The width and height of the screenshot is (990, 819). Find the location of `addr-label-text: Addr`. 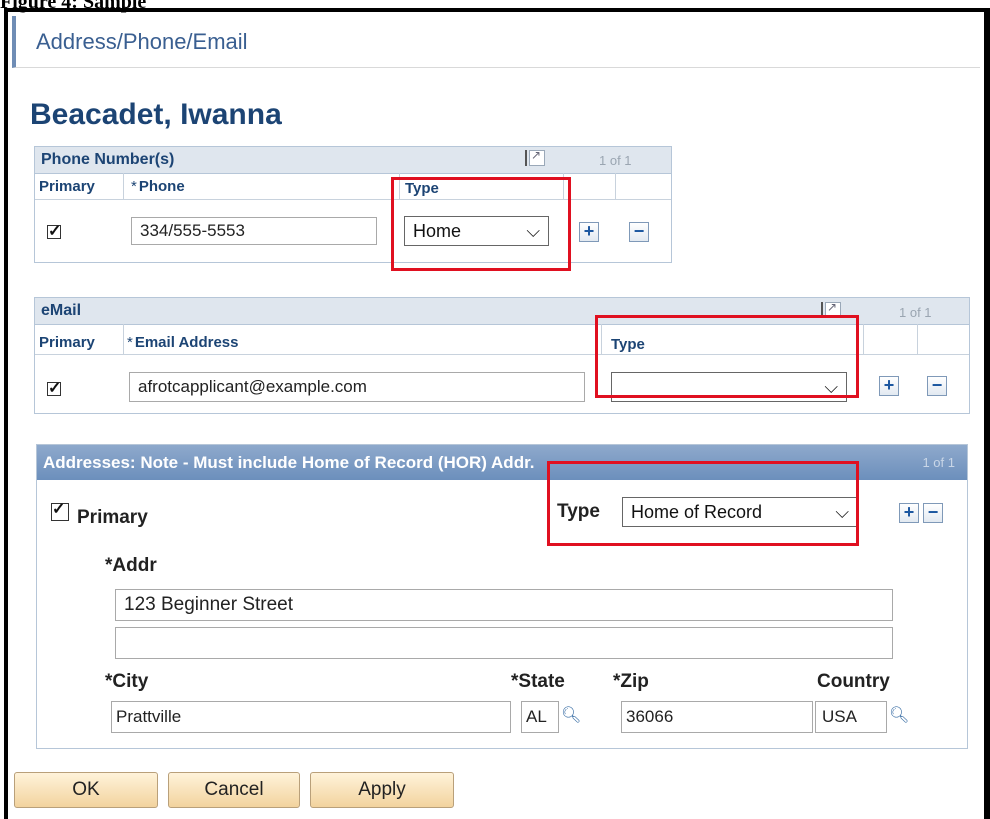

addr-label-text: Addr is located at coordinates (134, 565).